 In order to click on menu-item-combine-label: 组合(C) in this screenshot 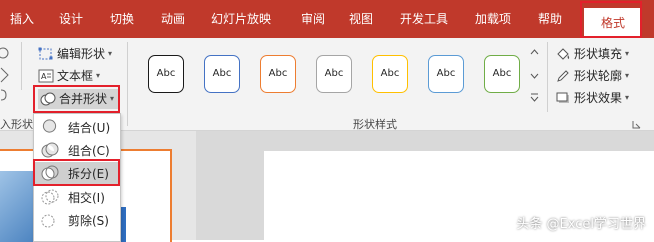, I will do `click(89, 150)`.